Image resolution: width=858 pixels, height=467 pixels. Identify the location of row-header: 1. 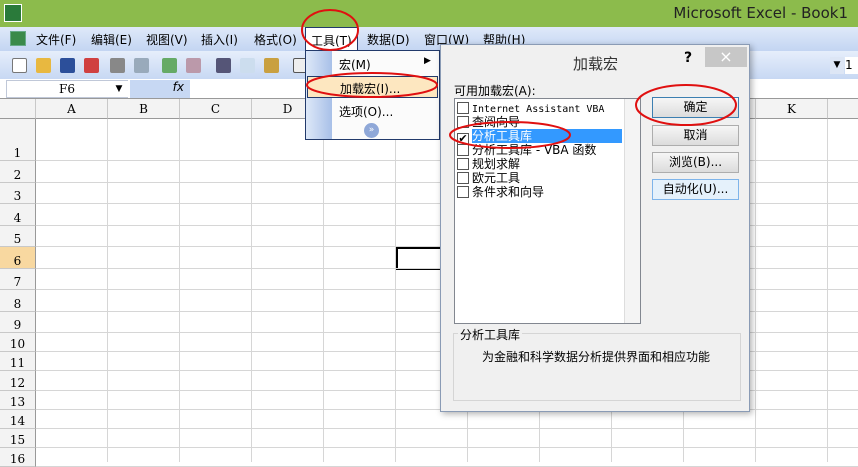
(18, 140).